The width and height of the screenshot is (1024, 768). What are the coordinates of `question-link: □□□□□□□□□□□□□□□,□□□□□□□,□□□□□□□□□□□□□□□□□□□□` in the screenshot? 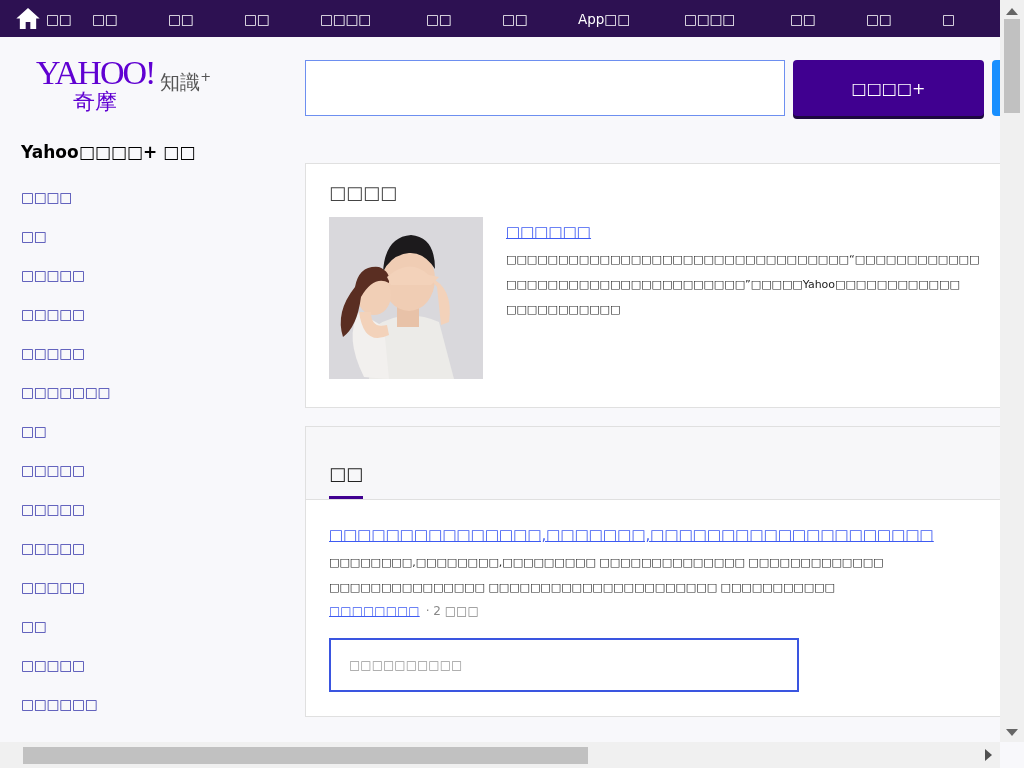 It's located at (631, 535).